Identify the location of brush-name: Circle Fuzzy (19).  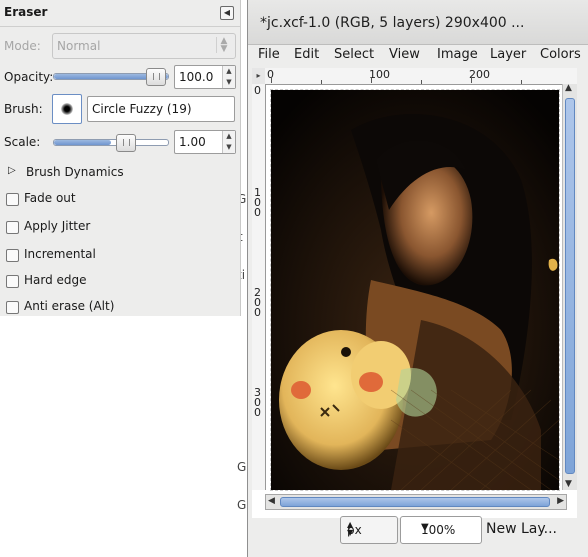
(142, 109).